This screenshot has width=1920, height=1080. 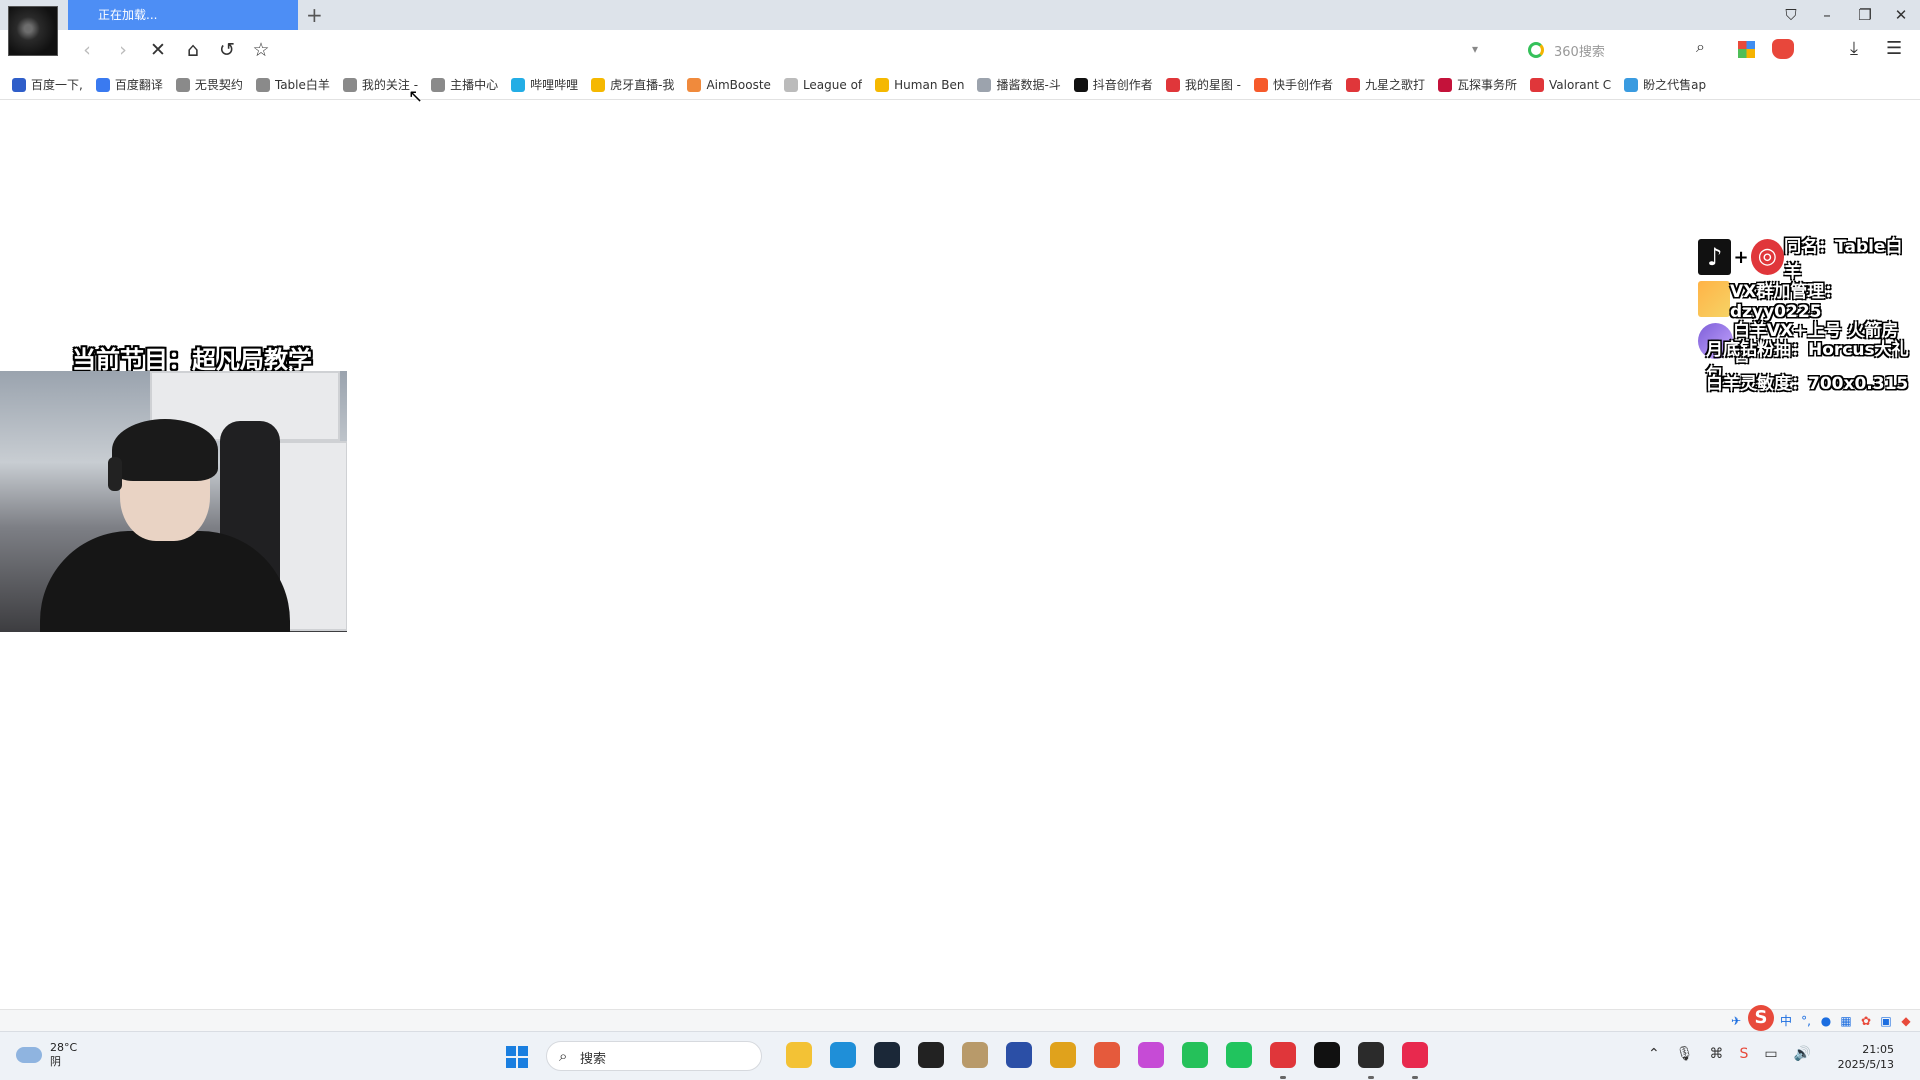 I want to click on g-app-icon, so click(x=1327, y=1055).